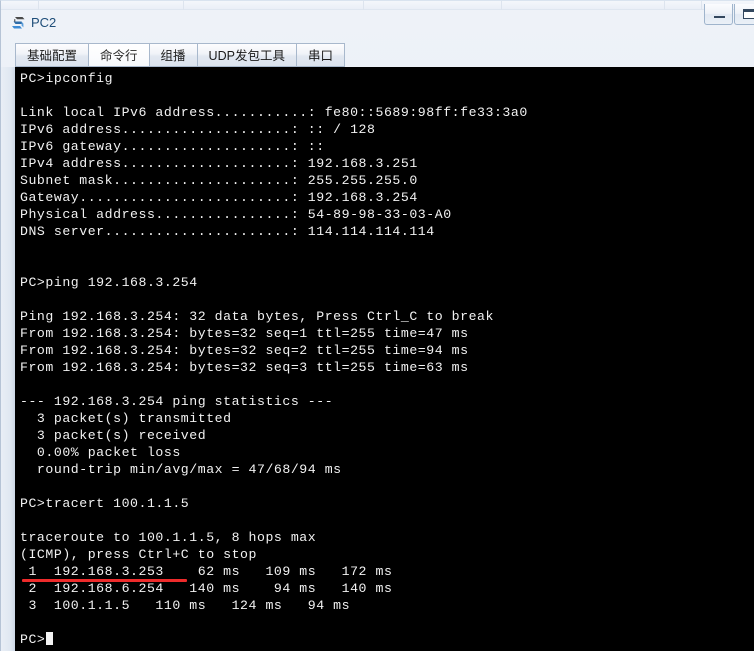 Image resolution: width=754 pixels, height=651 pixels. What do you see at coordinates (718, 14) in the screenshot?
I see `minimize-button` at bounding box center [718, 14].